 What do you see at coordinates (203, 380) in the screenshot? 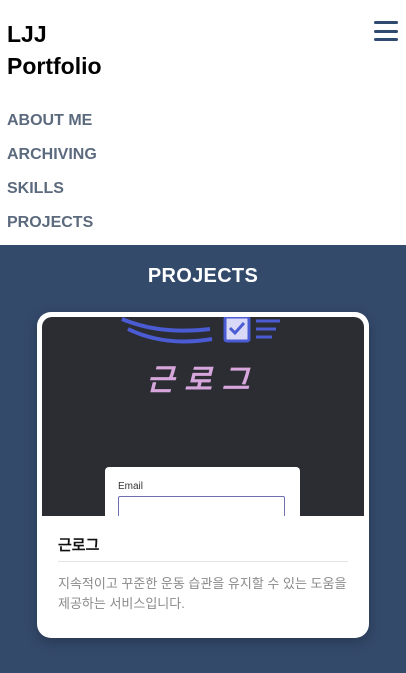
I see `thumbnail-logo-text: 근로그` at bounding box center [203, 380].